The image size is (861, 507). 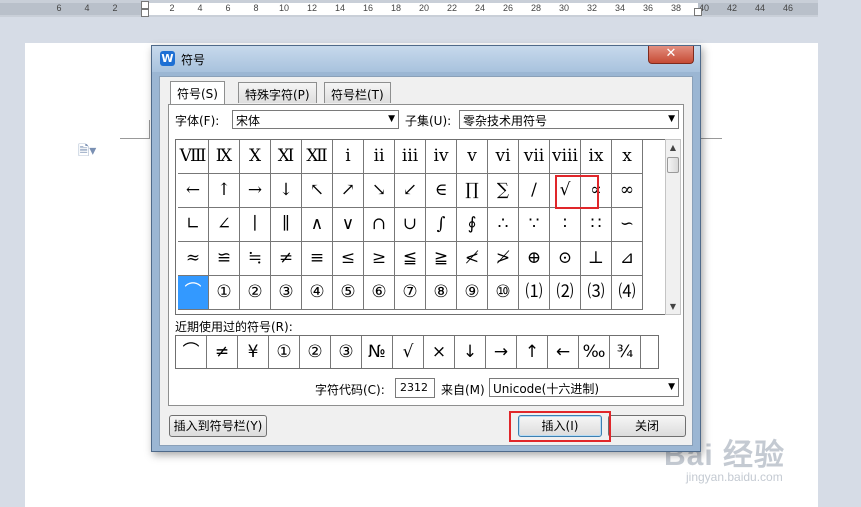 What do you see at coordinates (441, 225) in the screenshot?
I see `symbol-cell: ∫` at bounding box center [441, 225].